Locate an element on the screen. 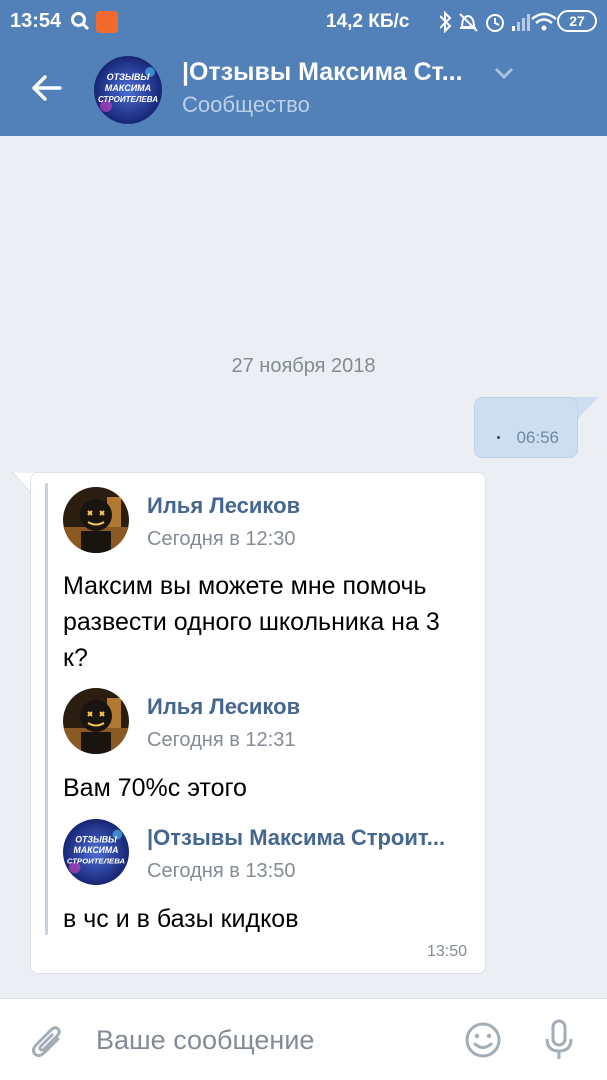 This screenshot has width=607, height=1080. forward-text: Вам 70%с этого is located at coordinates (155, 788).